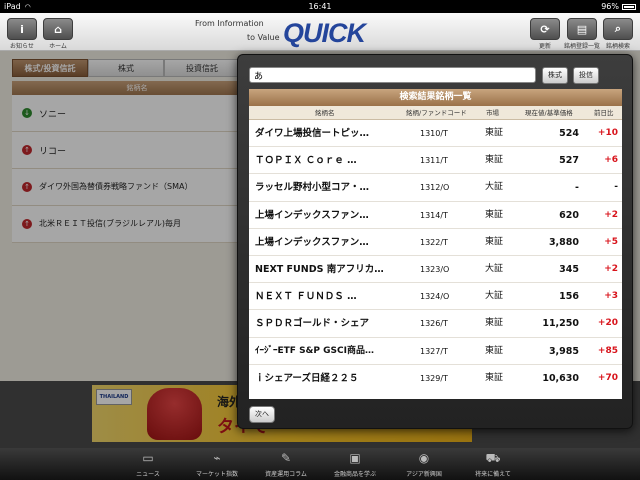 The height and width of the screenshot is (480, 640). Describe the element at coordinates (555, 75) in the screenshot. I see `search-stocks-button: 株式` at that location.